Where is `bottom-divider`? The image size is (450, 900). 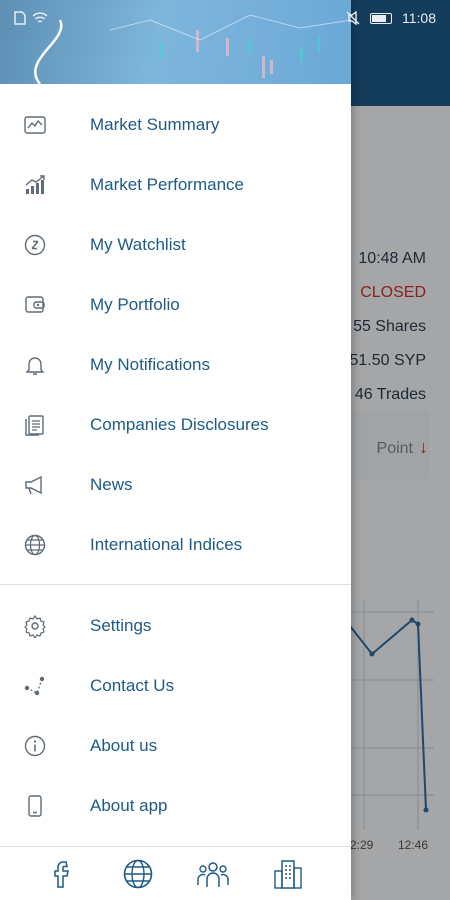 bottom-divider is located at coordinates (175, 846).